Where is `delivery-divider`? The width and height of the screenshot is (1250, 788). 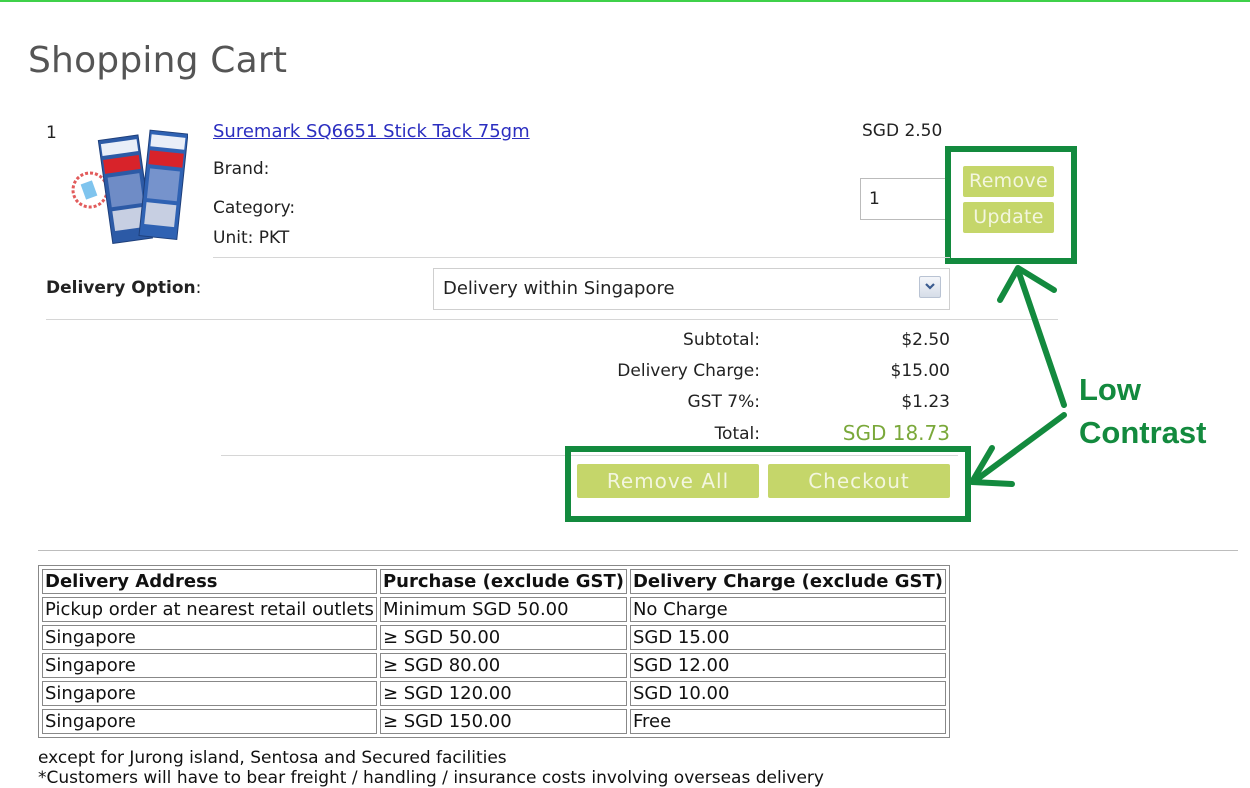 delivery-divider is located at coordinates (552, 319).